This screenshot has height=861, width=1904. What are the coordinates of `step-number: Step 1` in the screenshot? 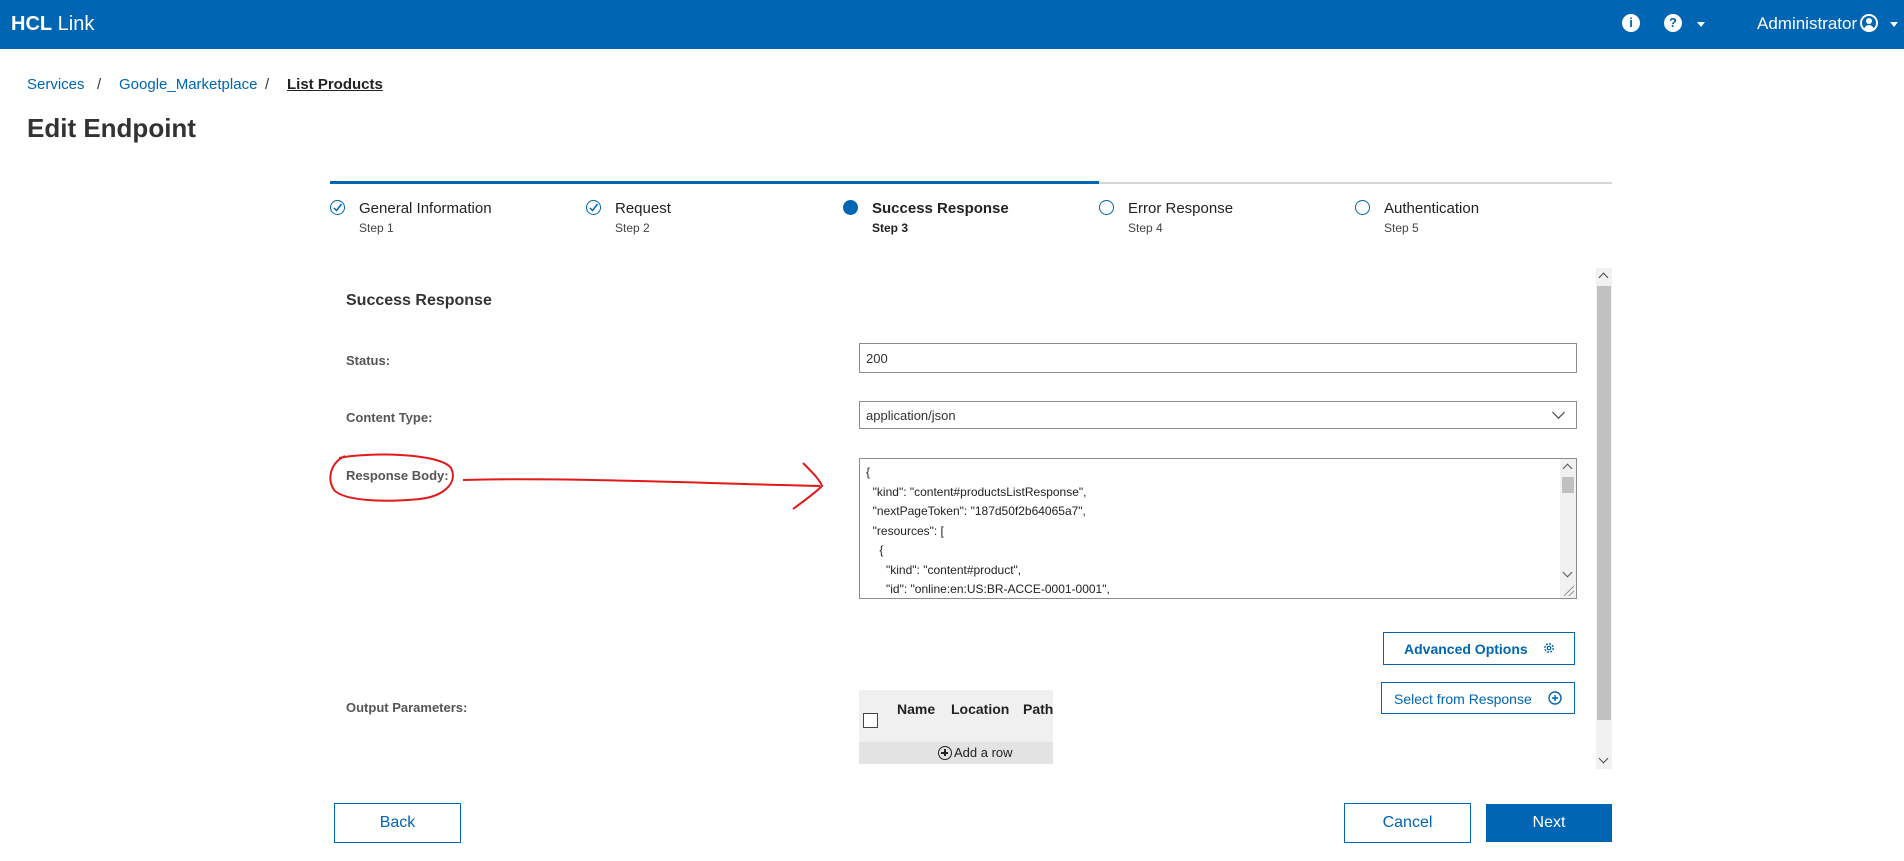 It's located at (376, 228).